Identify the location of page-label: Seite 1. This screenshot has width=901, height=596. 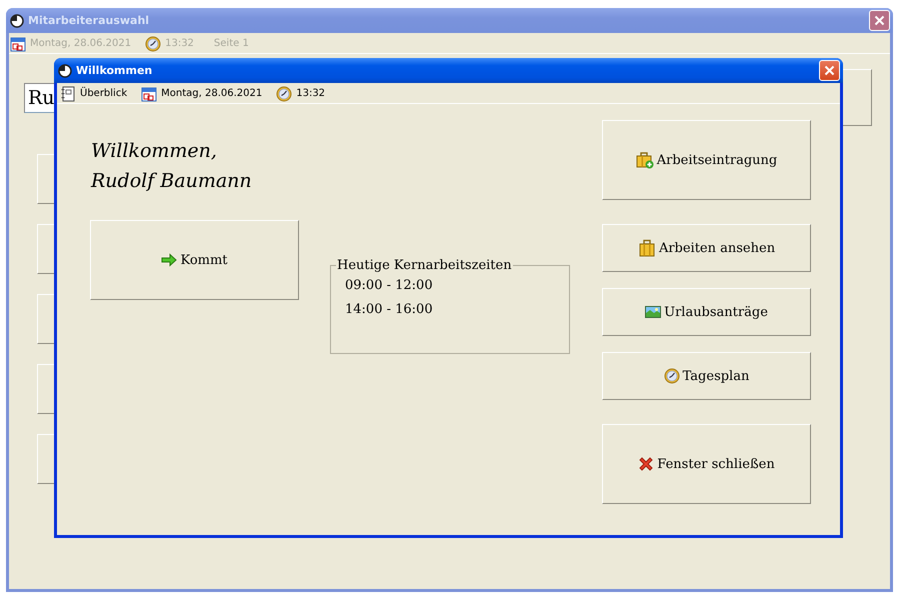
(231, 43).